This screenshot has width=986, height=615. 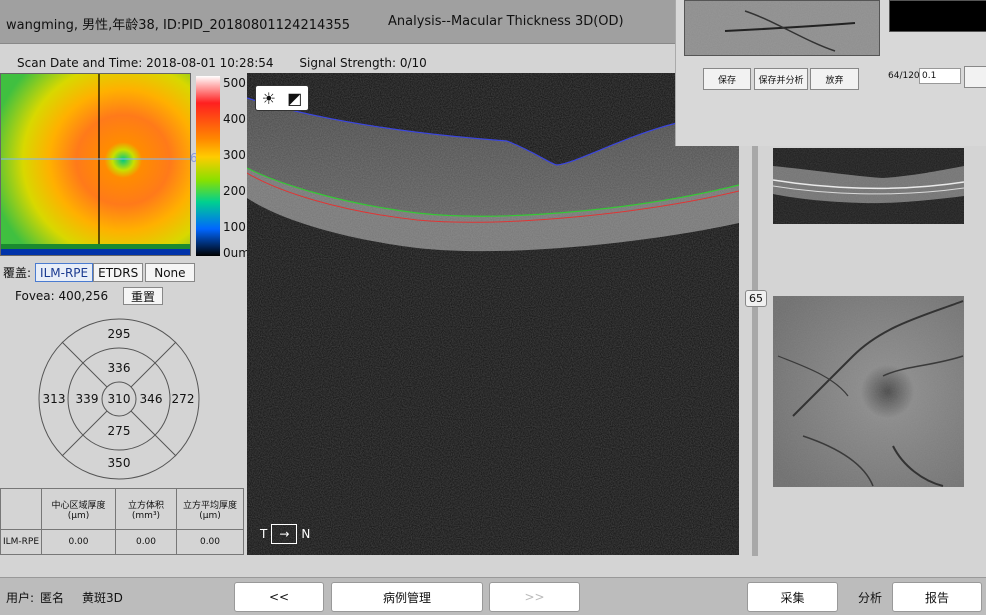 What do you see at coordinates (407, 597) in the screenshot?
I see `case-management-button: 病例管理` at bounding box center [407, 597].